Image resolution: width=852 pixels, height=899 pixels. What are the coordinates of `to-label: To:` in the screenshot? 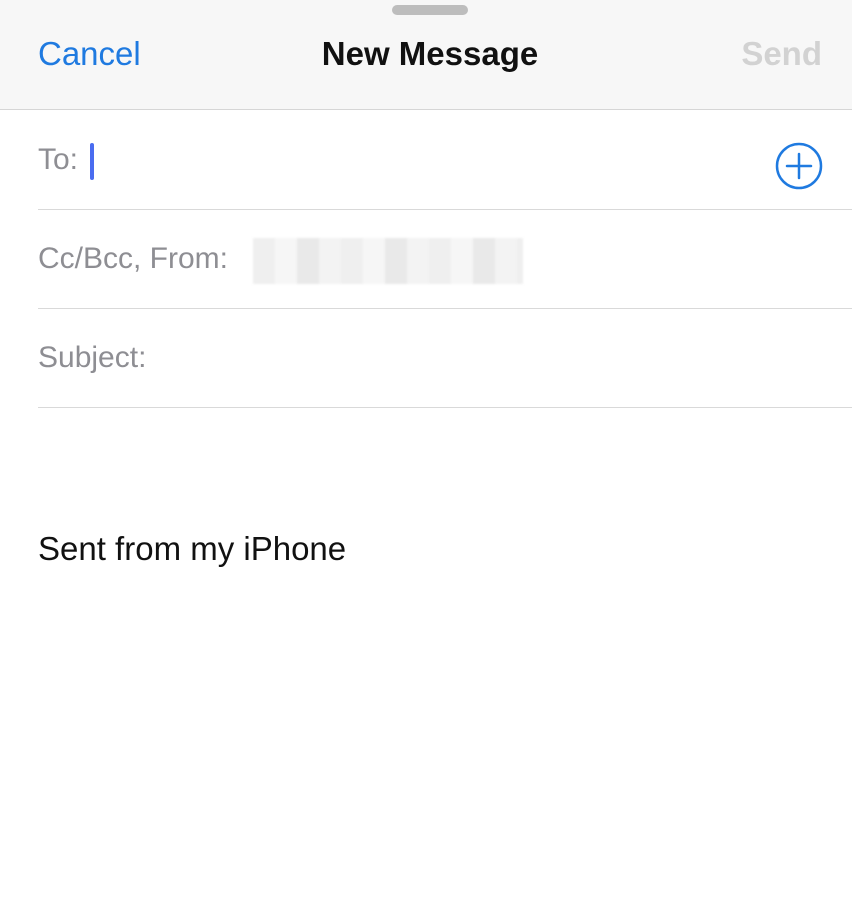 It's located at (58, 159).